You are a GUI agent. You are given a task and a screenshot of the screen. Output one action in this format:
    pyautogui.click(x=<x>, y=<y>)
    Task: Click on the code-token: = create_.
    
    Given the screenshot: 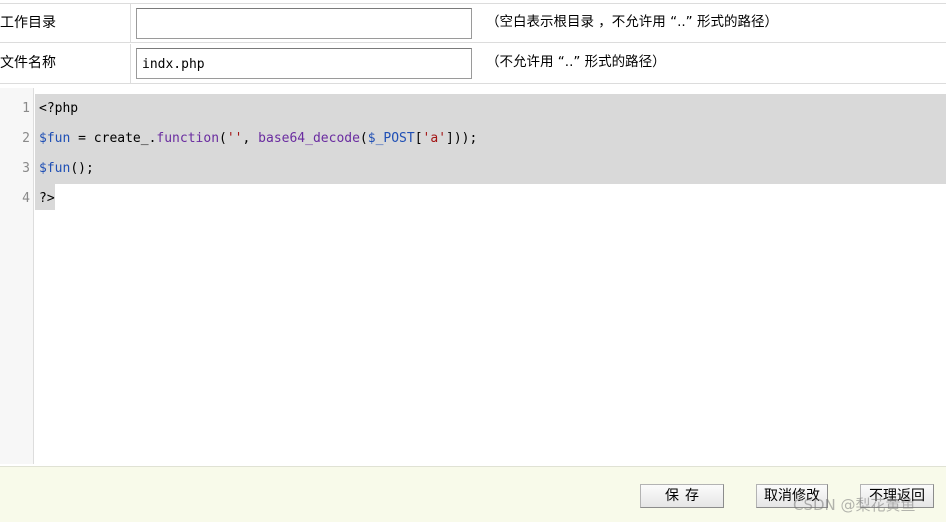 What is the action you would take?
    pyautogui.click(x=113, y=138)
    